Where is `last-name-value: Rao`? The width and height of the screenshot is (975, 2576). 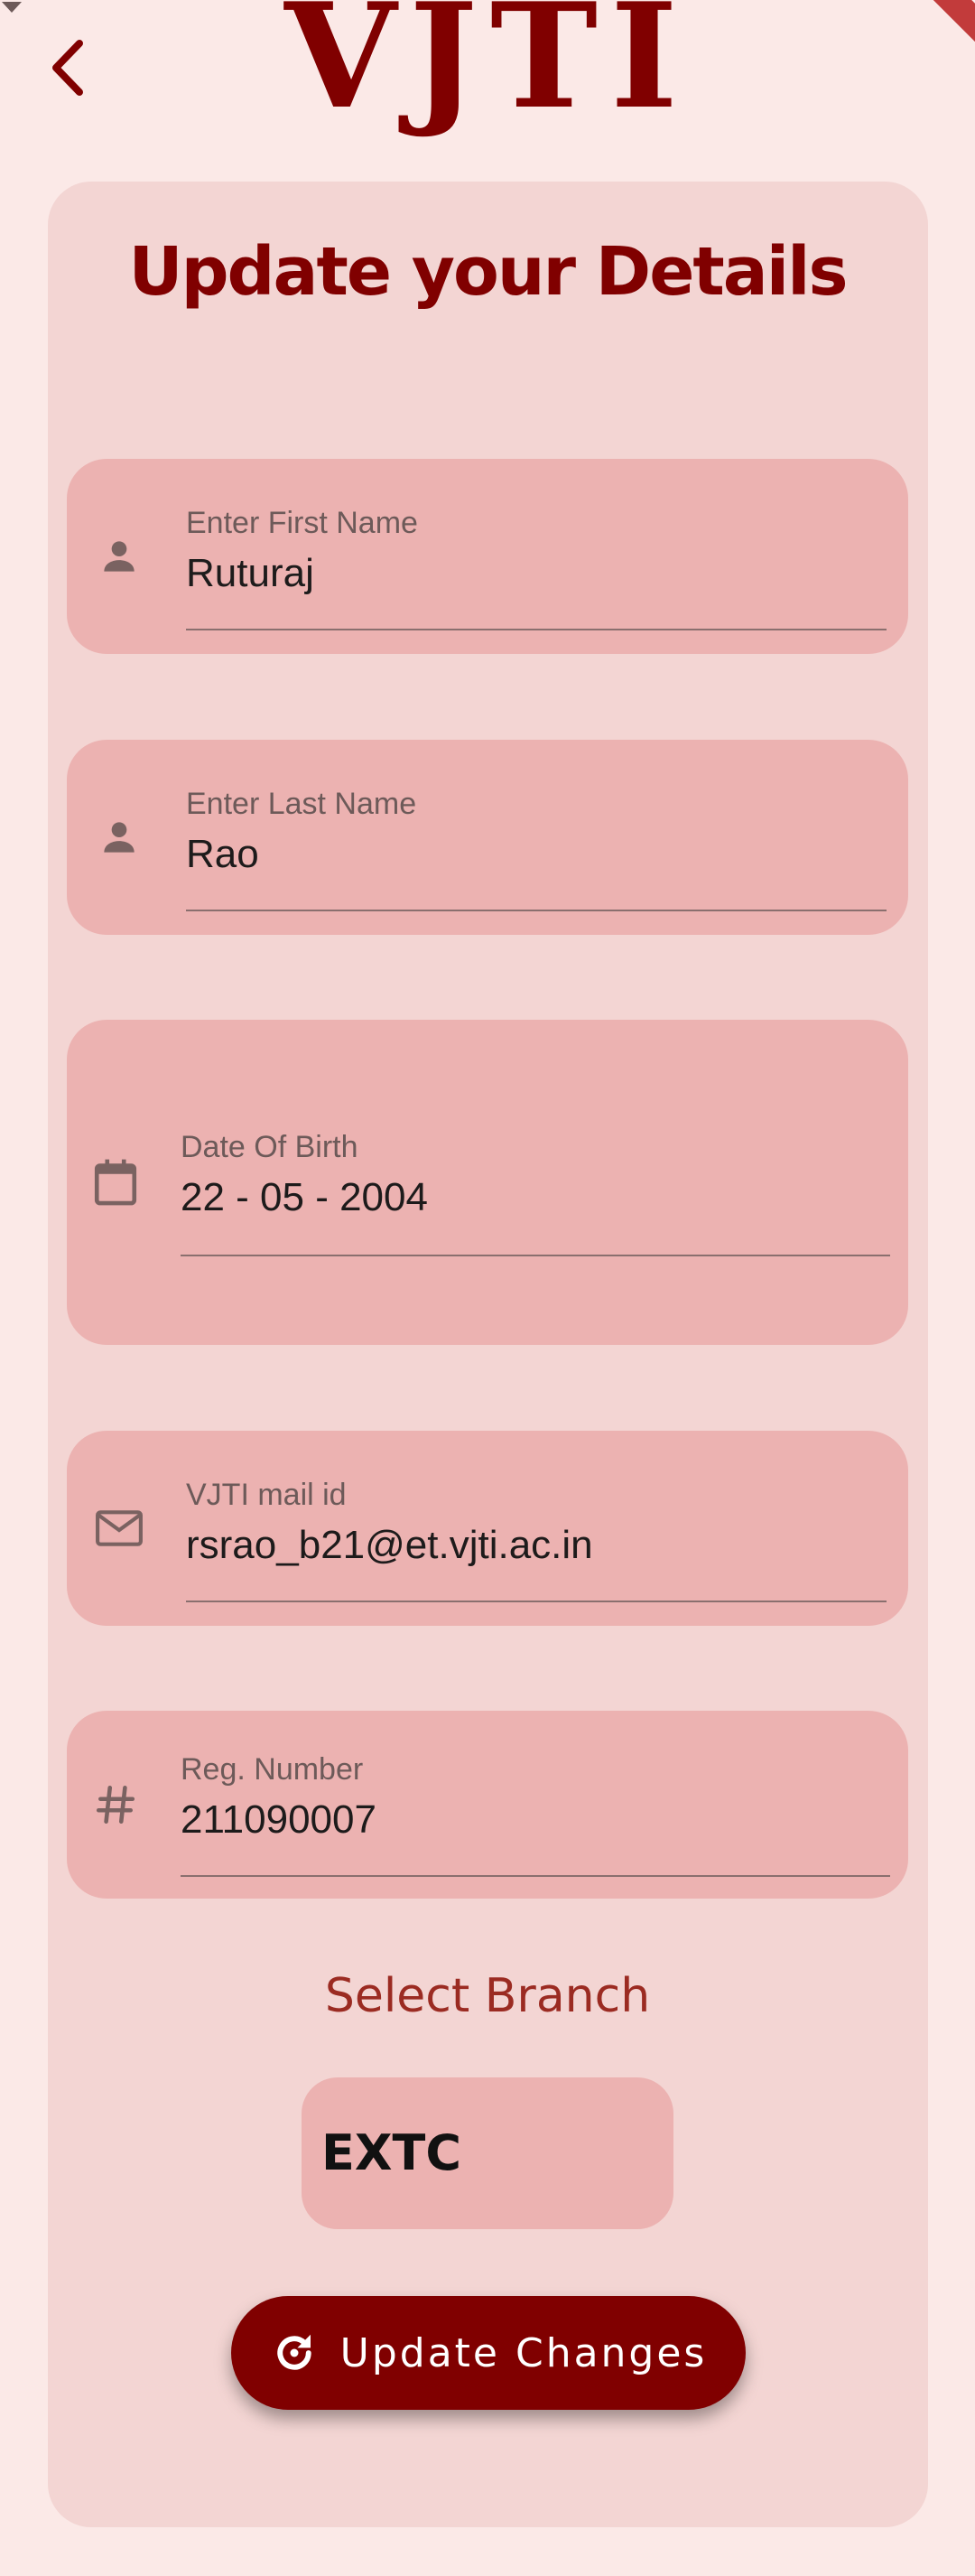 last-name-value: Rao is located at coordinates (223, 854).